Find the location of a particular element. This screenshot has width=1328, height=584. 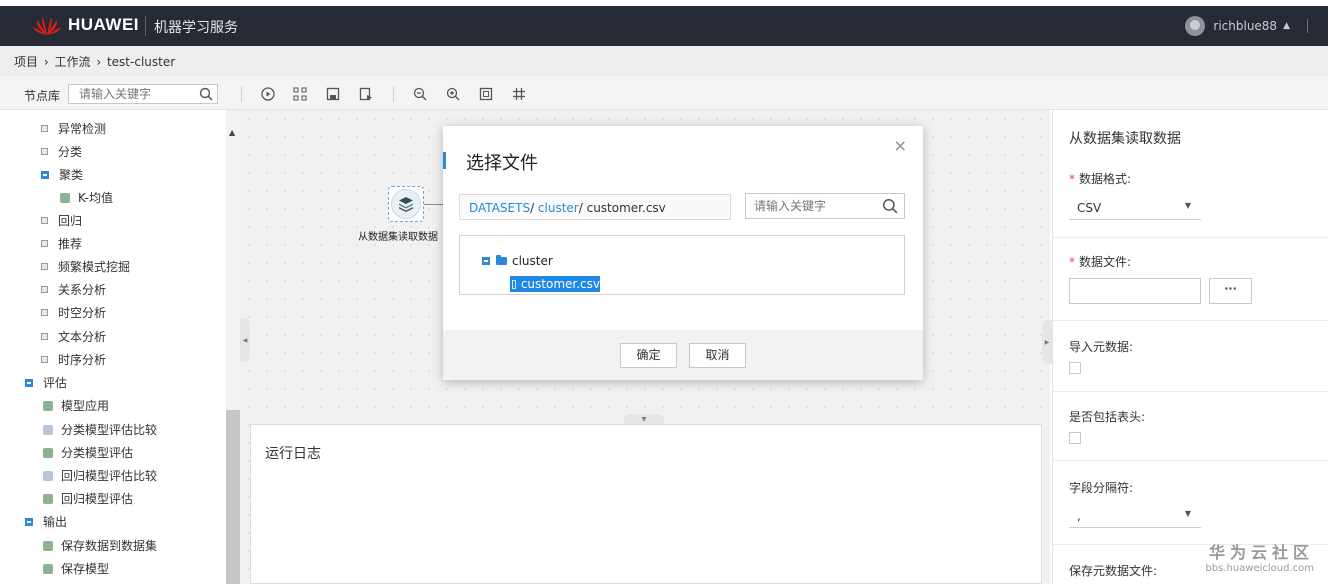

tree-item-output: 输出 is located at coordinates (46, 521).